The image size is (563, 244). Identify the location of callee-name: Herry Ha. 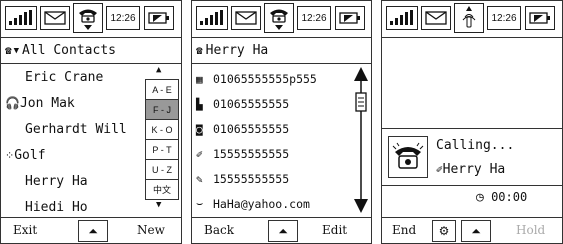
(474, 169).